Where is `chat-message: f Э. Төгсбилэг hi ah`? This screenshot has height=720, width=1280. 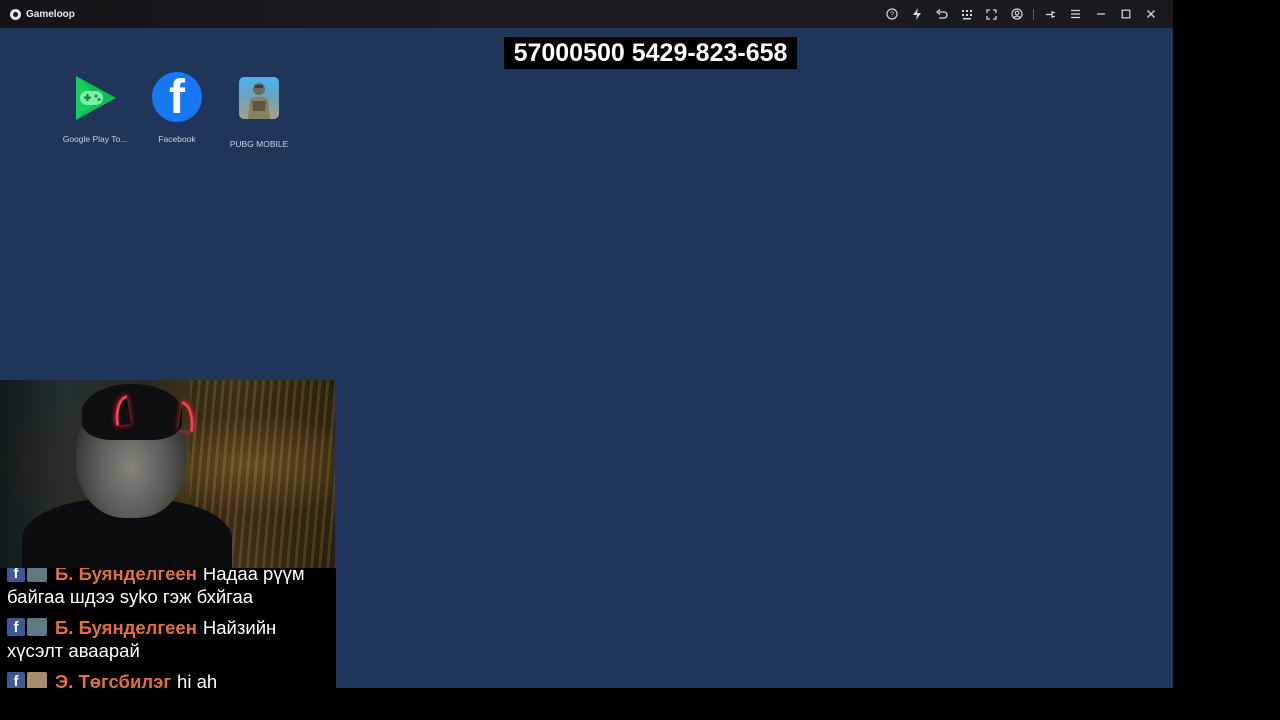 chat-message: f Э. Төгсбилэг hi ah is located at coordinates (168, 679).